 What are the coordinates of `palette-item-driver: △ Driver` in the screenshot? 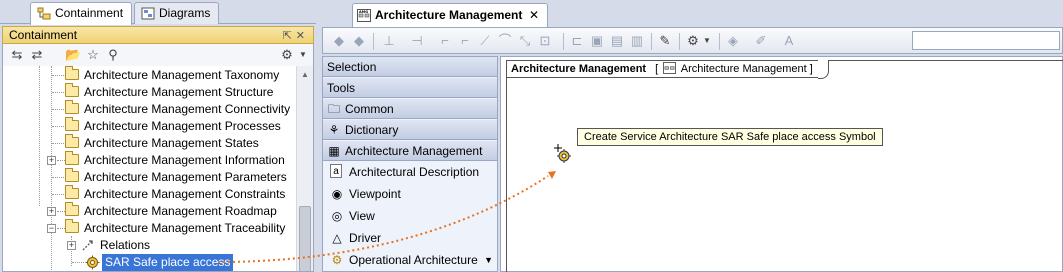 It's located at (410, 238).